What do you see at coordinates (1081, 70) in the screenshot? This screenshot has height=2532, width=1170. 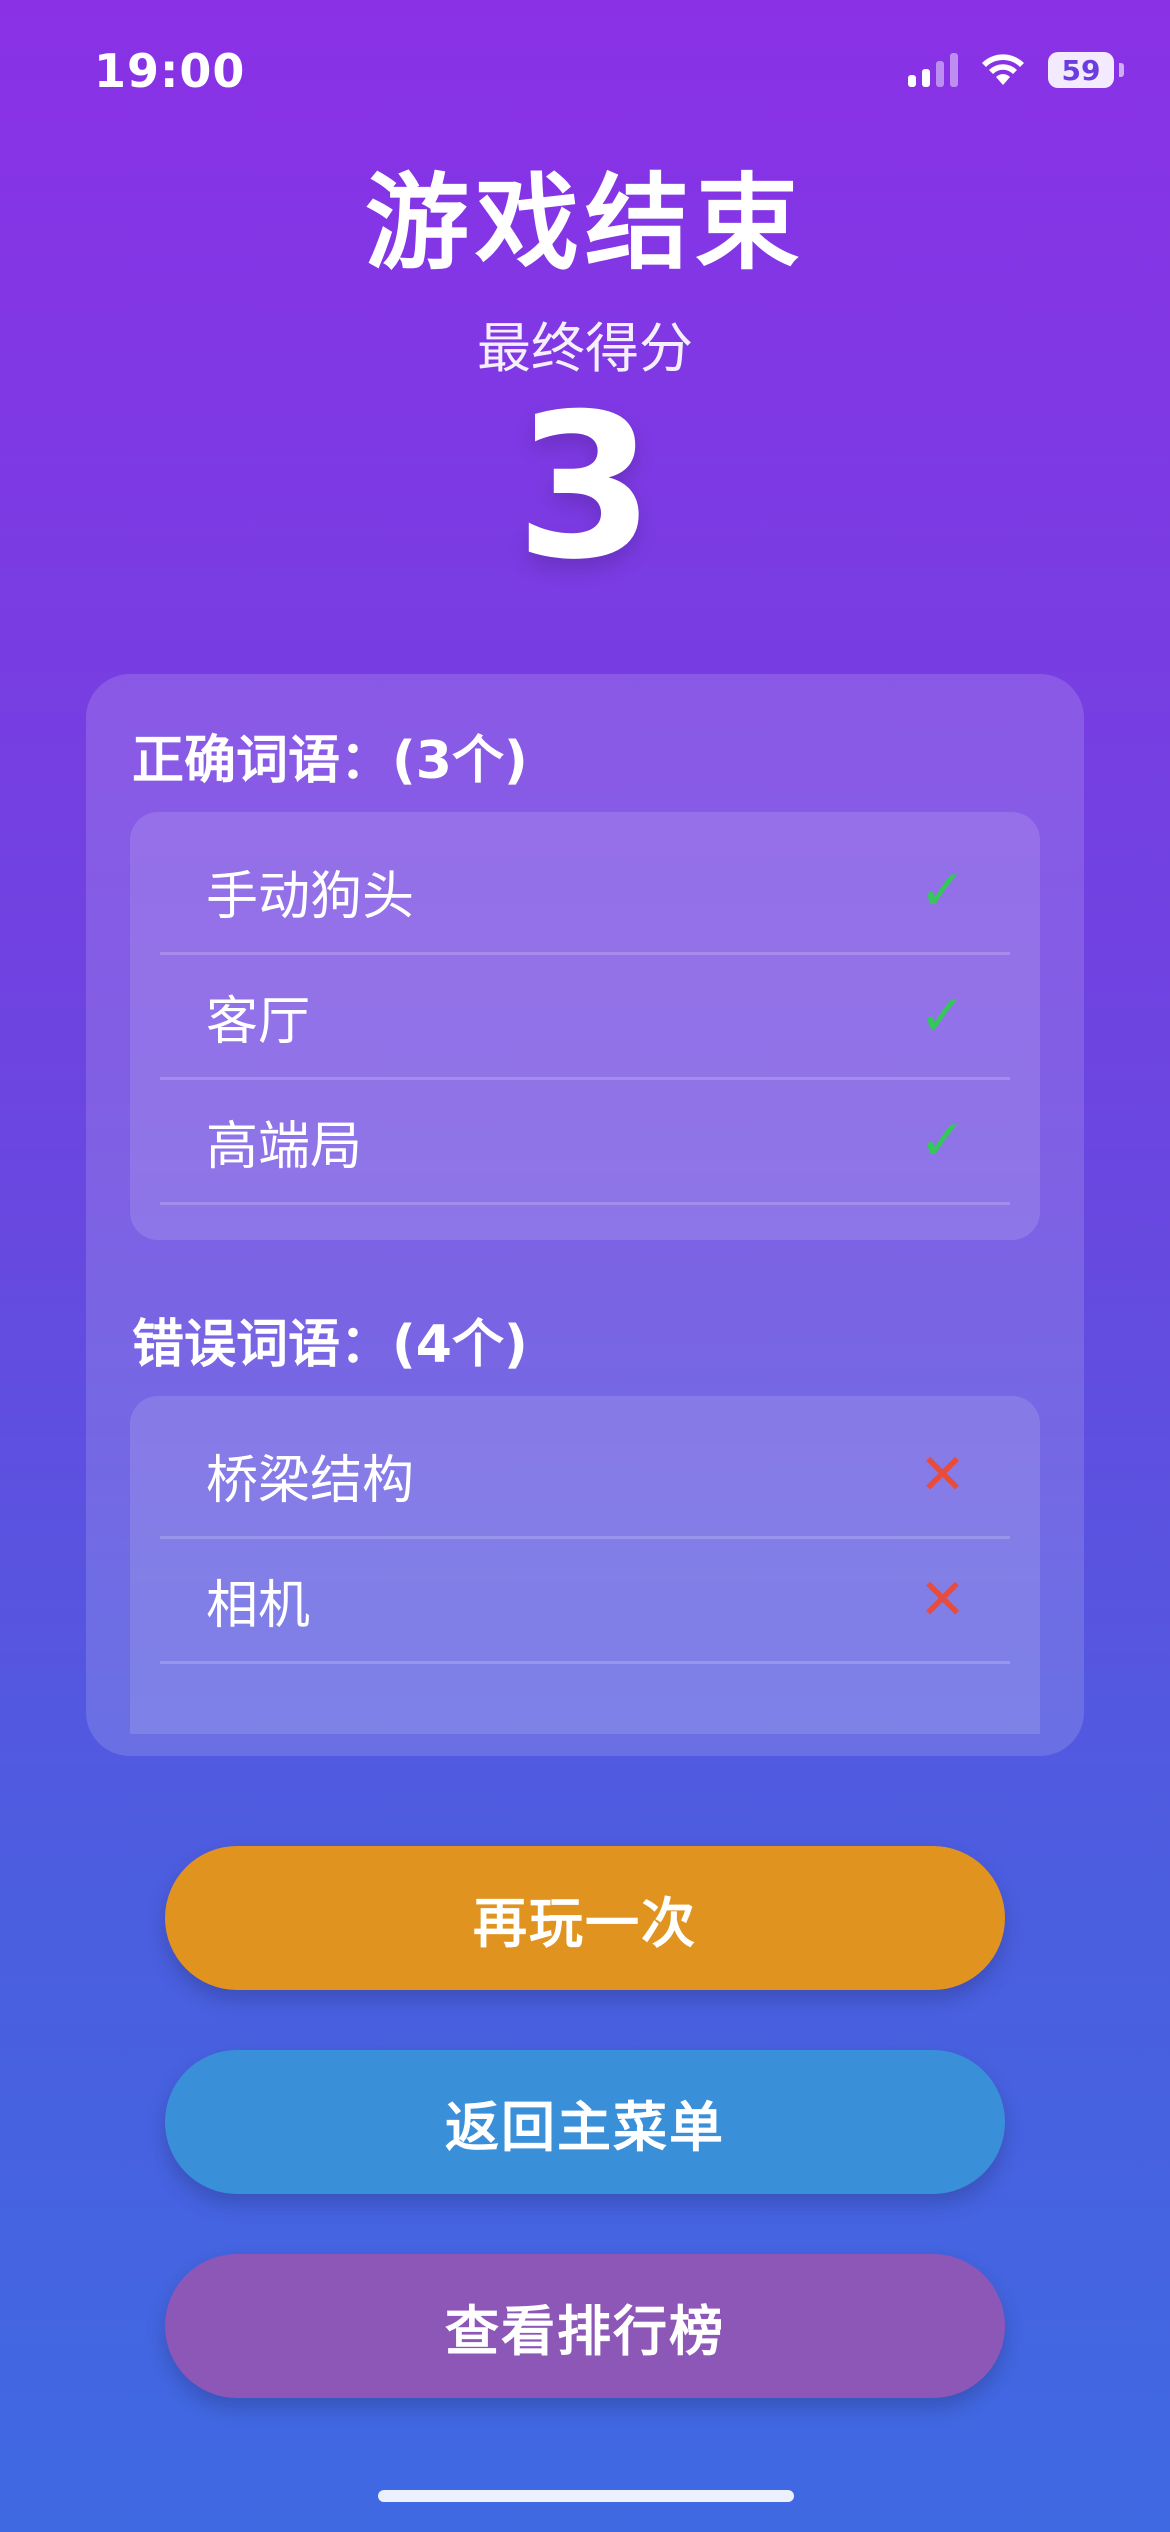 I see `battery-level: 59` at bounding box center [1081, 70].